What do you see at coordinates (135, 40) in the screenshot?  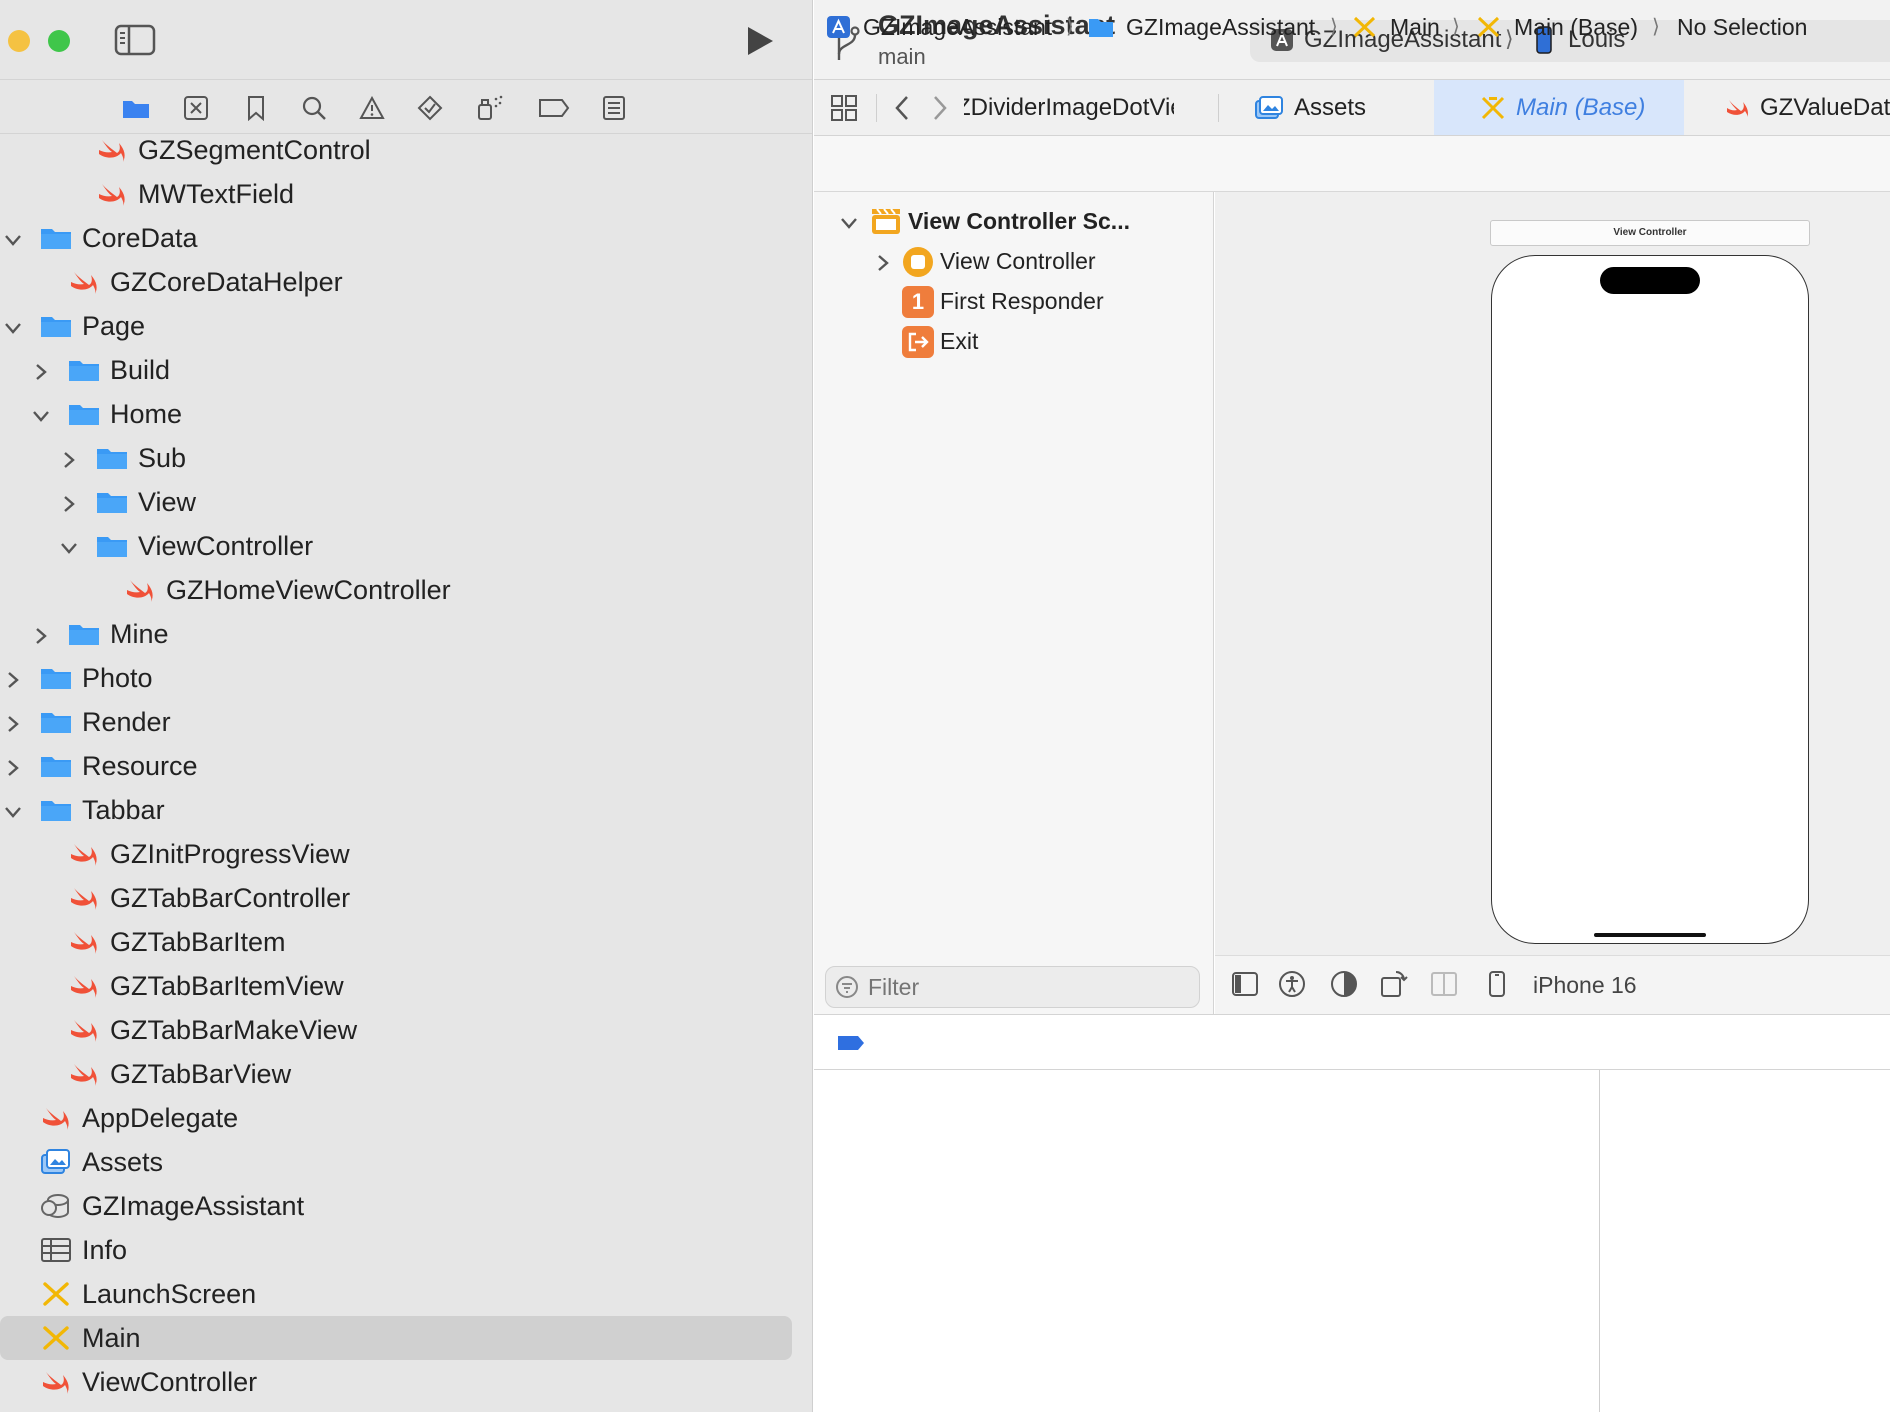 I see `sidebar-toggle-icon` at bounding box center [135, 40].